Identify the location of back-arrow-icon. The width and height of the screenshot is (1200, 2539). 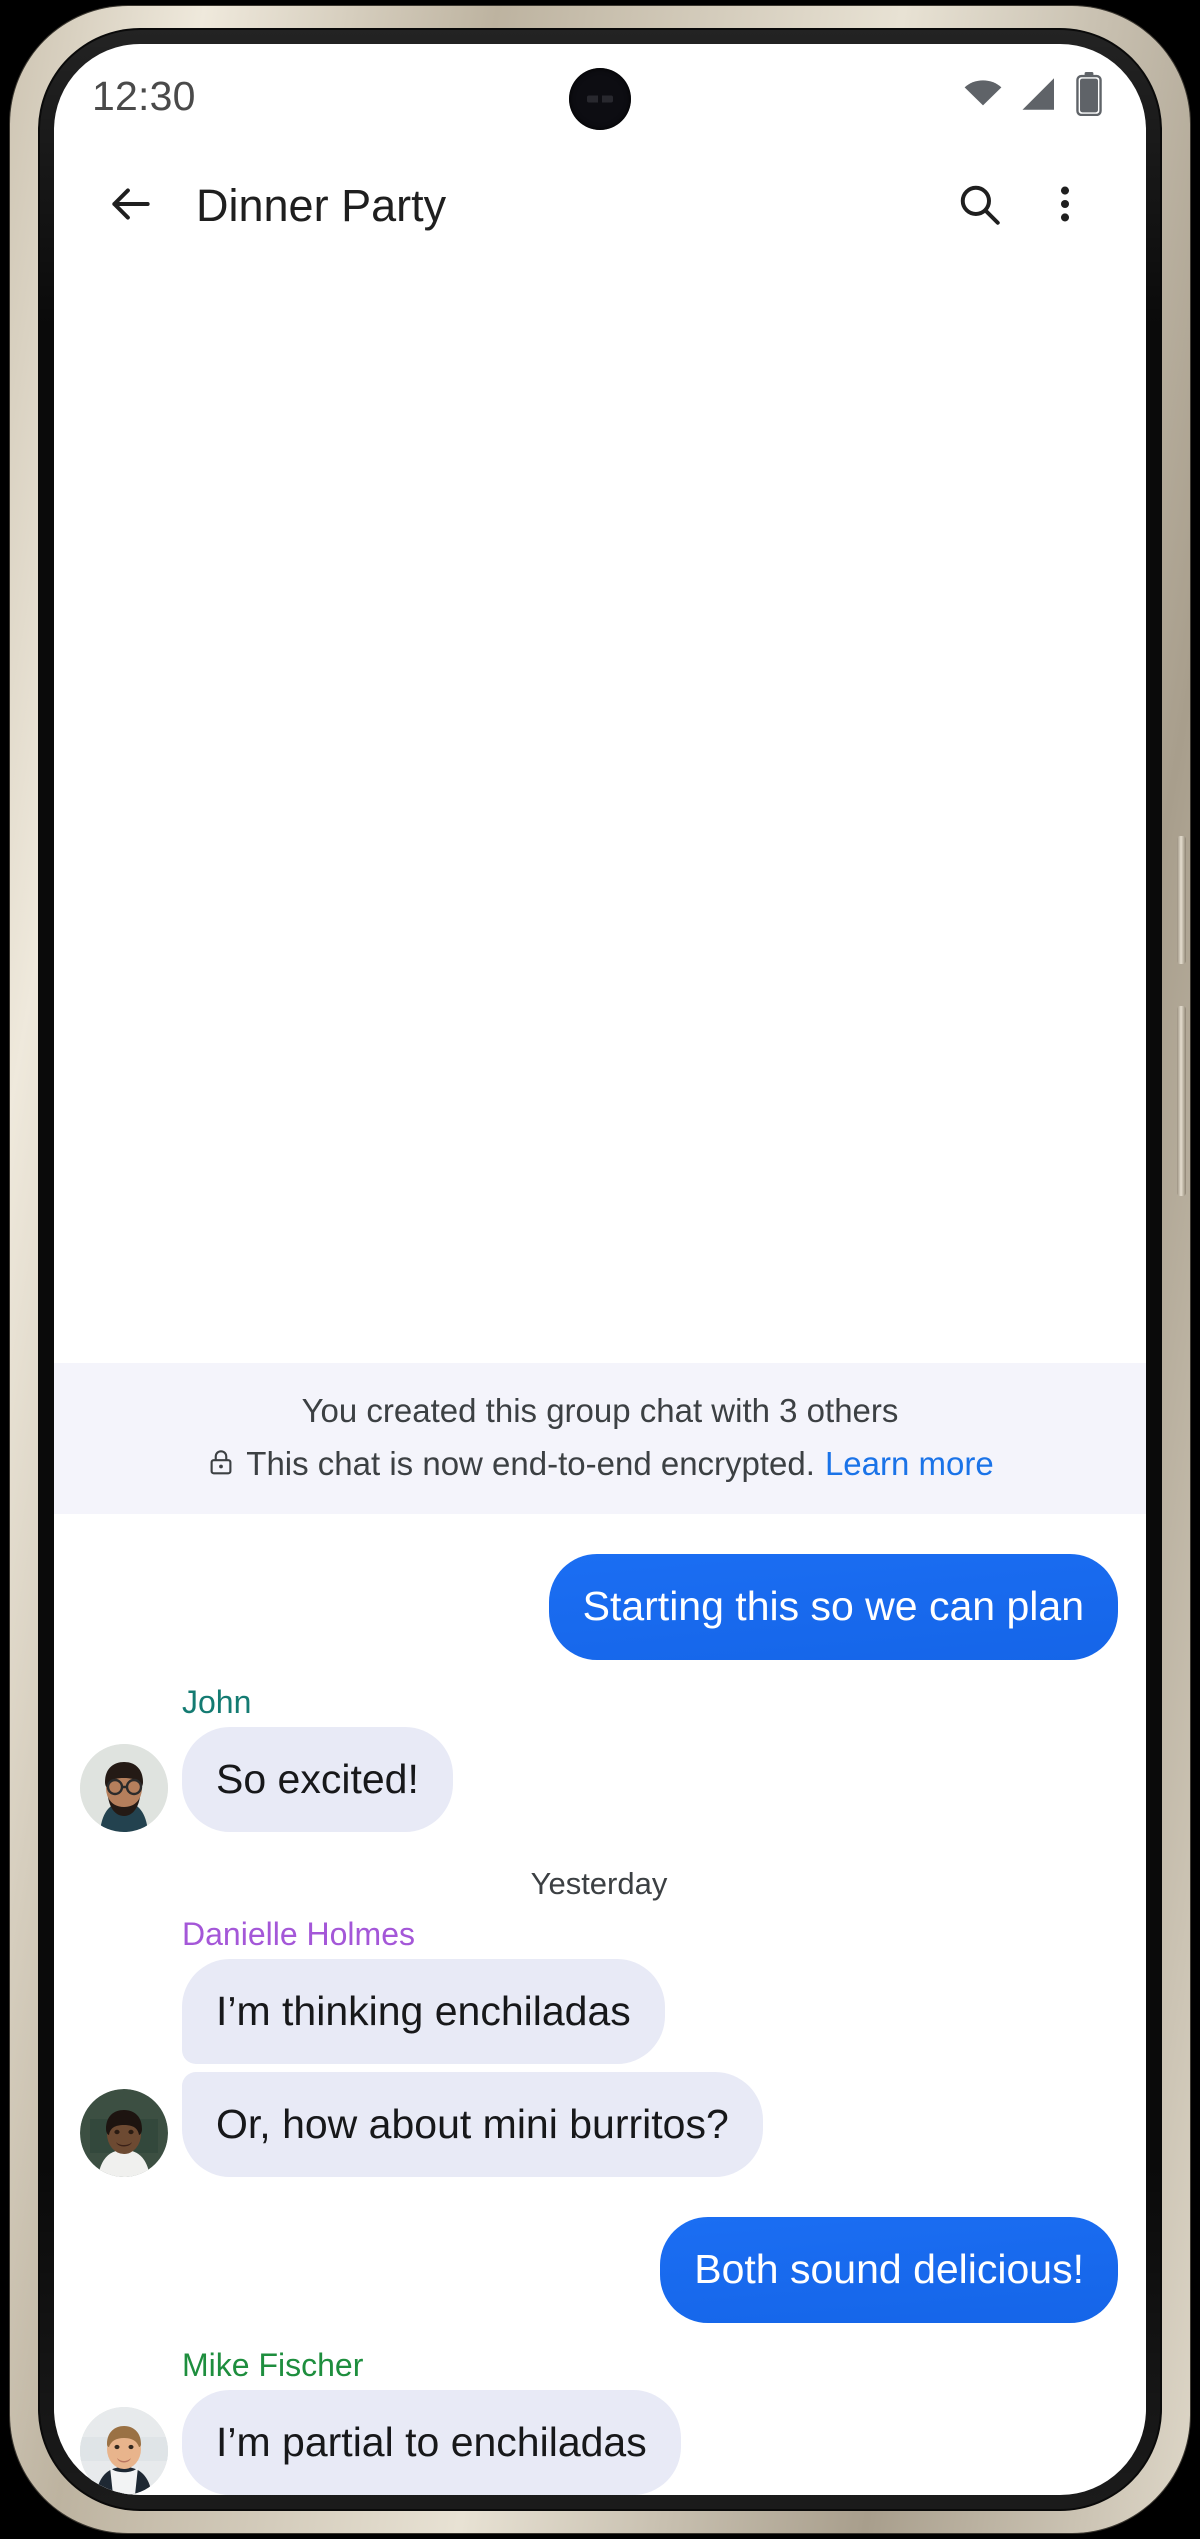
(131, 206).